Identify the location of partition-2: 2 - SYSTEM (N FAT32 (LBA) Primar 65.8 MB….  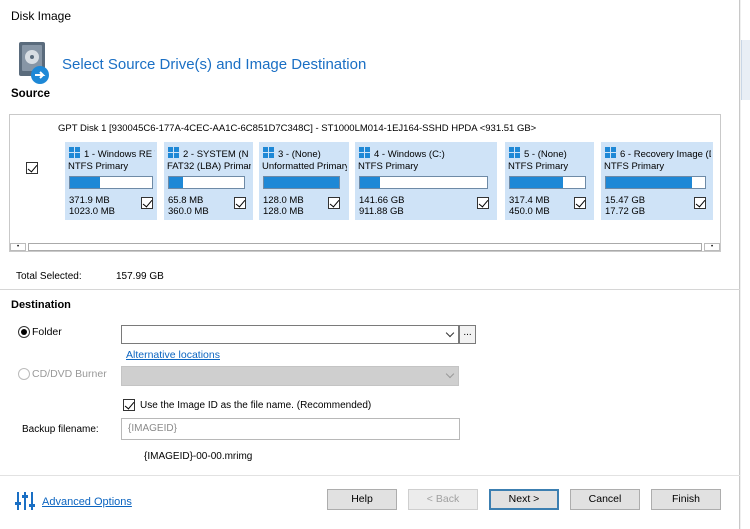
(208, 181).